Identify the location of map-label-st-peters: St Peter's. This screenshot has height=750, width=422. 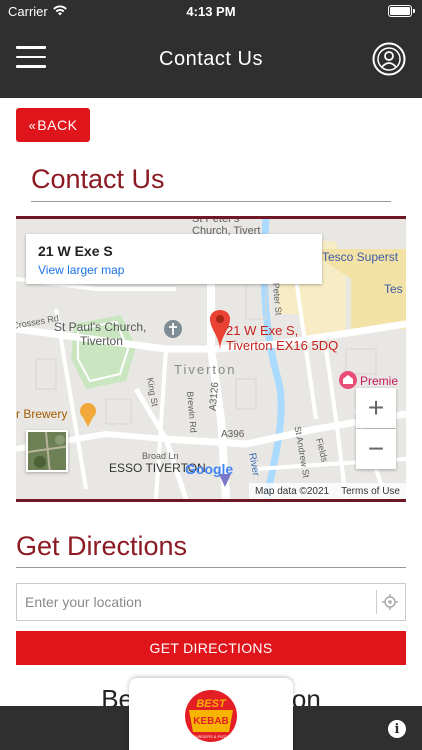
(216, 220).